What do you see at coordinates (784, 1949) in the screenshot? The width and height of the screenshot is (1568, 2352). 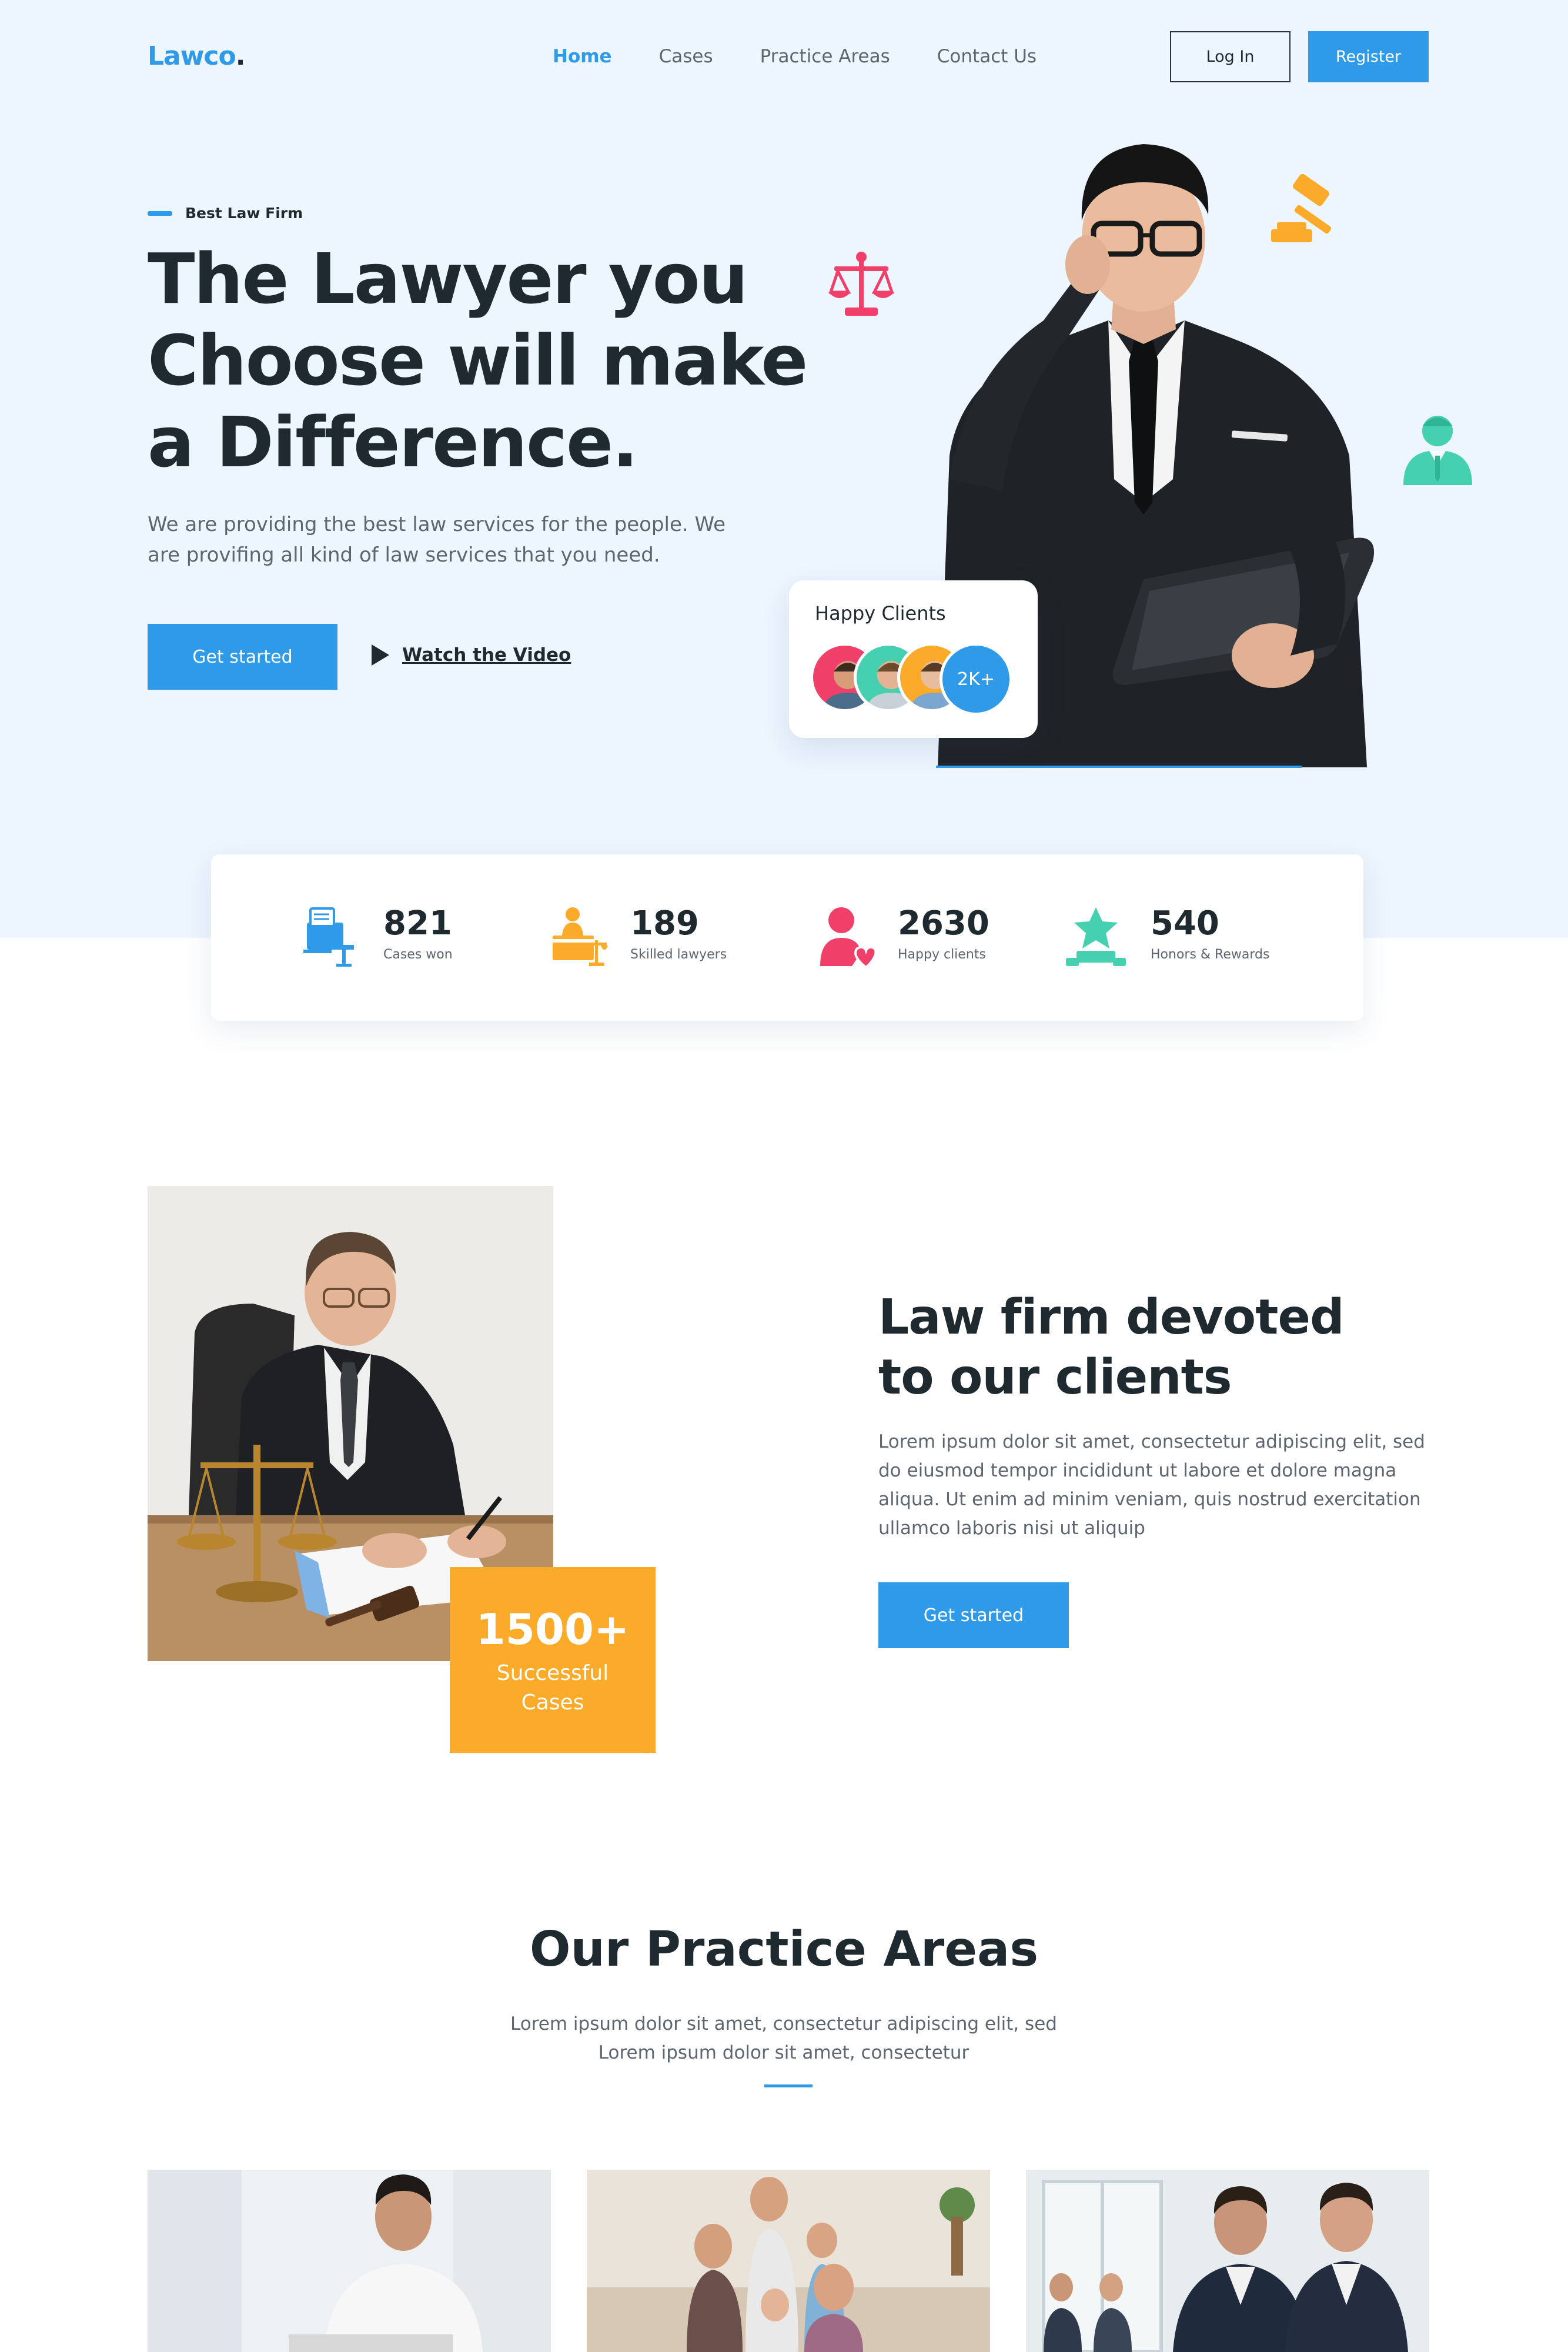 I see `practice-areas-title: Our Practice Areas` at bounding box center [784, 1949].